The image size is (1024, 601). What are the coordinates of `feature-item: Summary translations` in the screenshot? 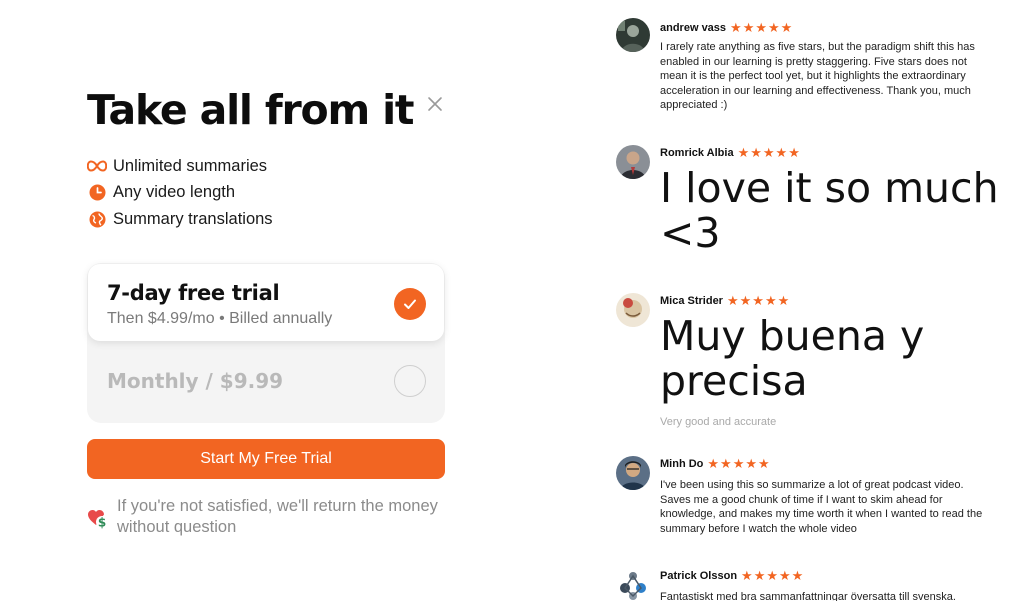 It's located at (180, 219).